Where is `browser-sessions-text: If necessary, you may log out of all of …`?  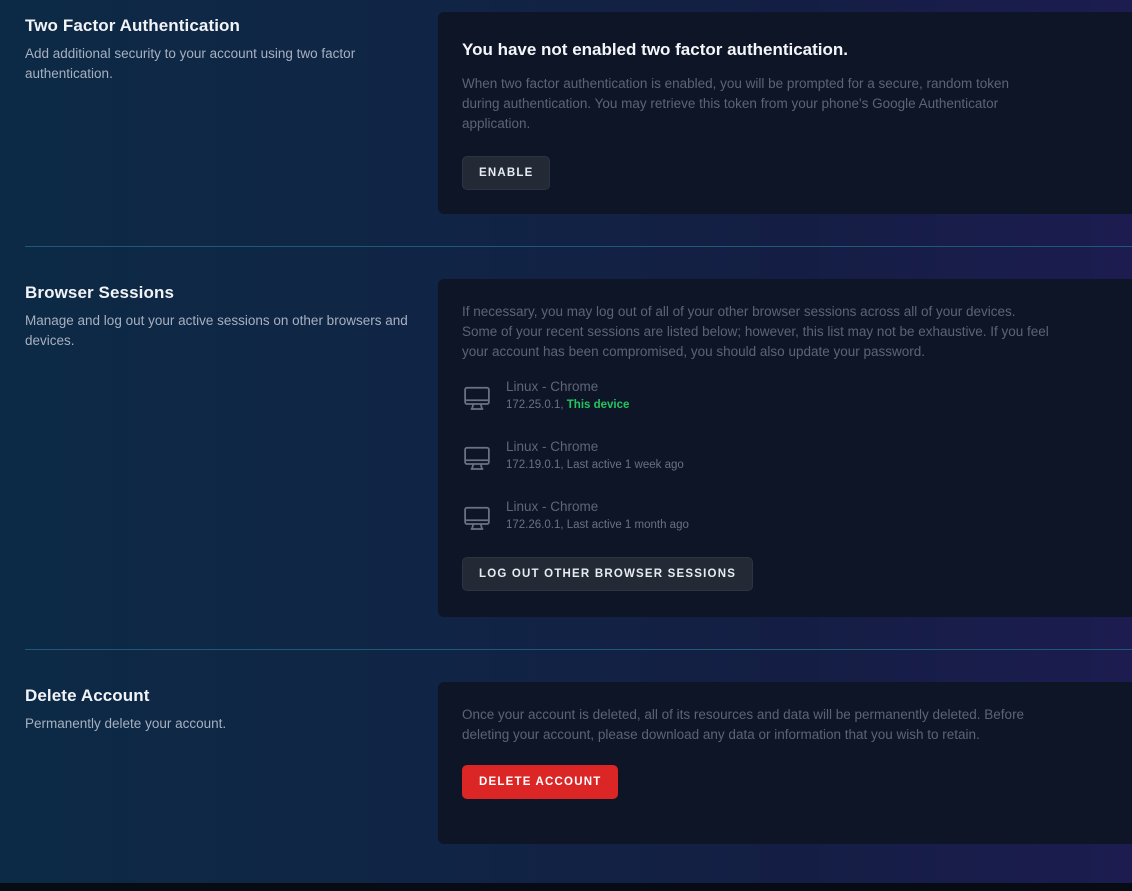
browser-sessions-text: If necessary, you may log out of all of … is located at coordinates (755, 331).